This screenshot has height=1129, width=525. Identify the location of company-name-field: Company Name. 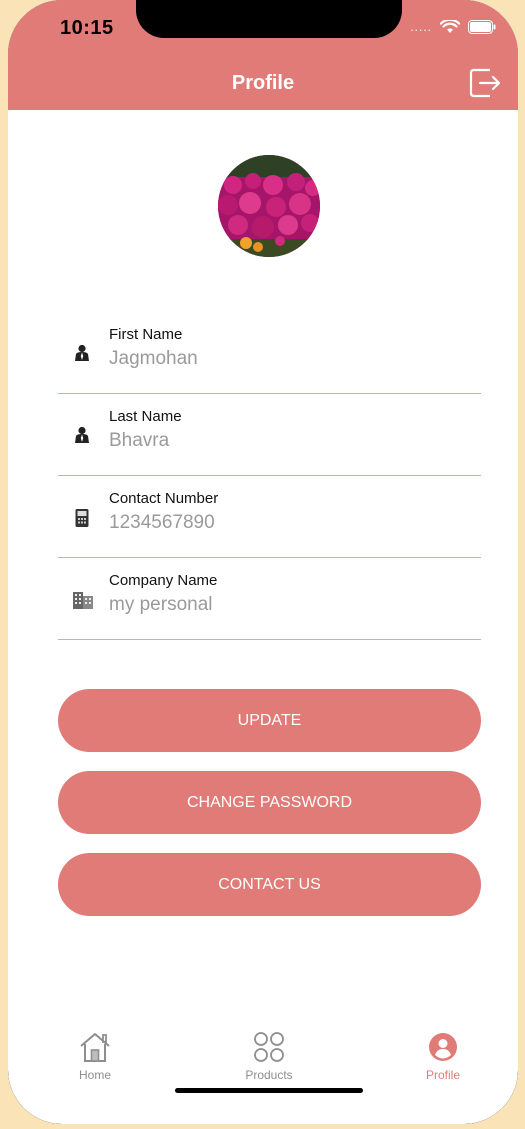
(269, 599).